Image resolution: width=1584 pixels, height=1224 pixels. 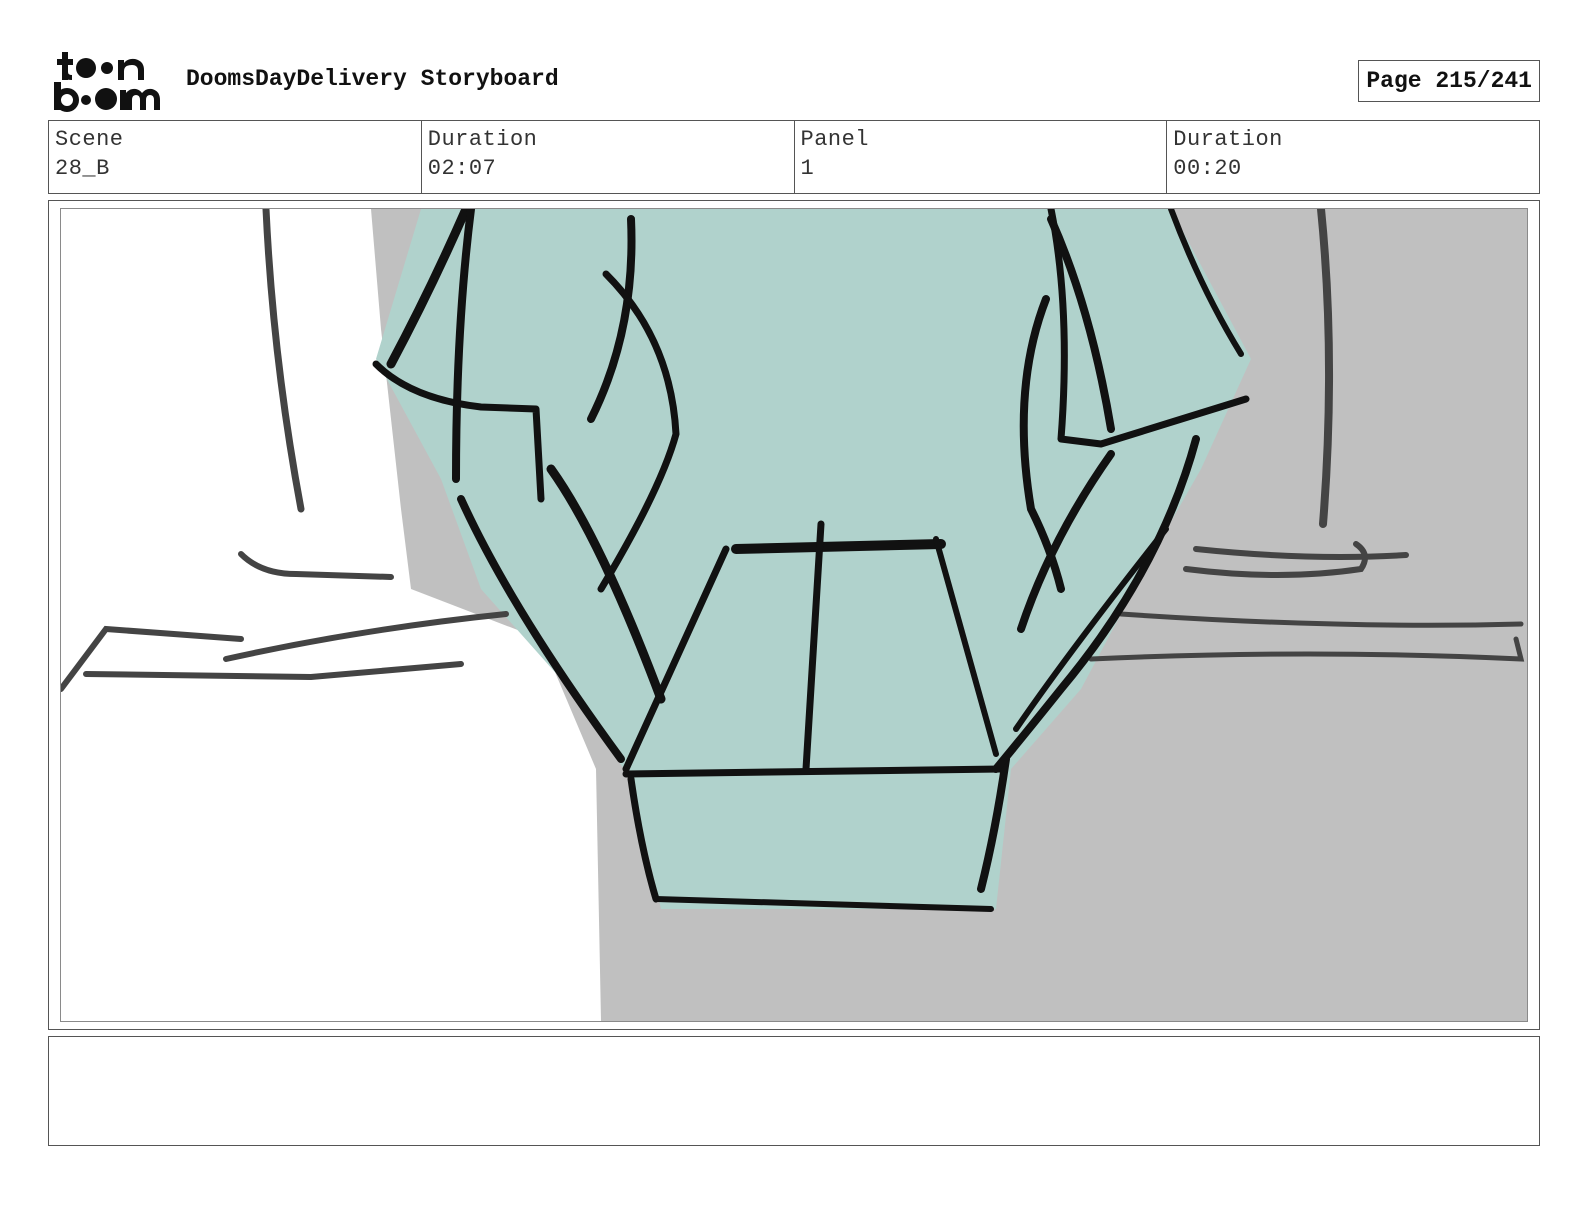 What do you see at coordinates (89, 139) in the screenshot?
I see `scene-label: Scene` at bounding box center [89, 139].